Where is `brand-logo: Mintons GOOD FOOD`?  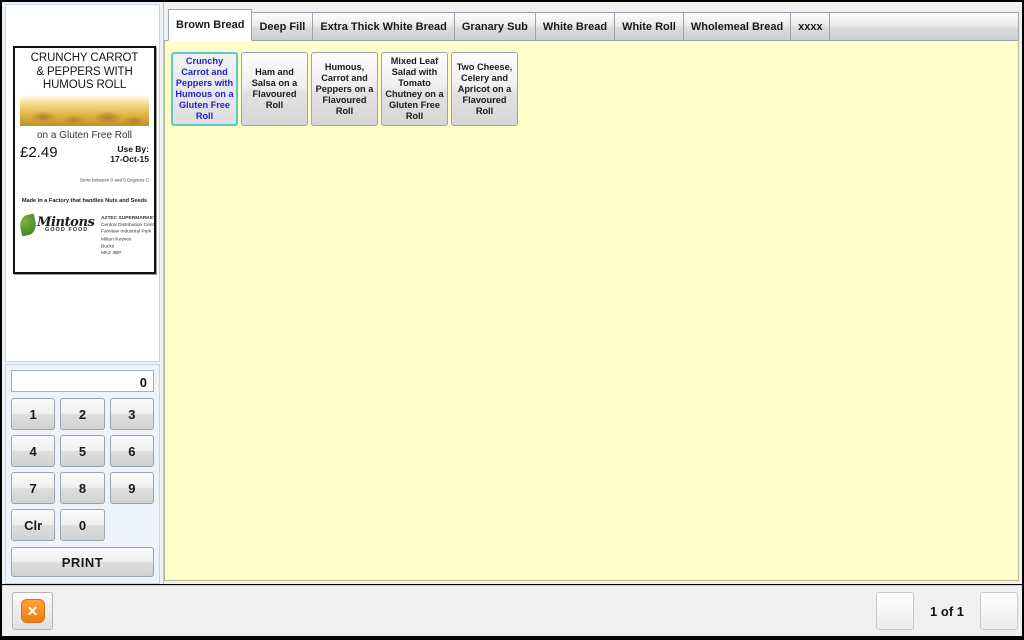 brand-logo: Mintons GOOD FOOD is located at coordinates (56, 224).